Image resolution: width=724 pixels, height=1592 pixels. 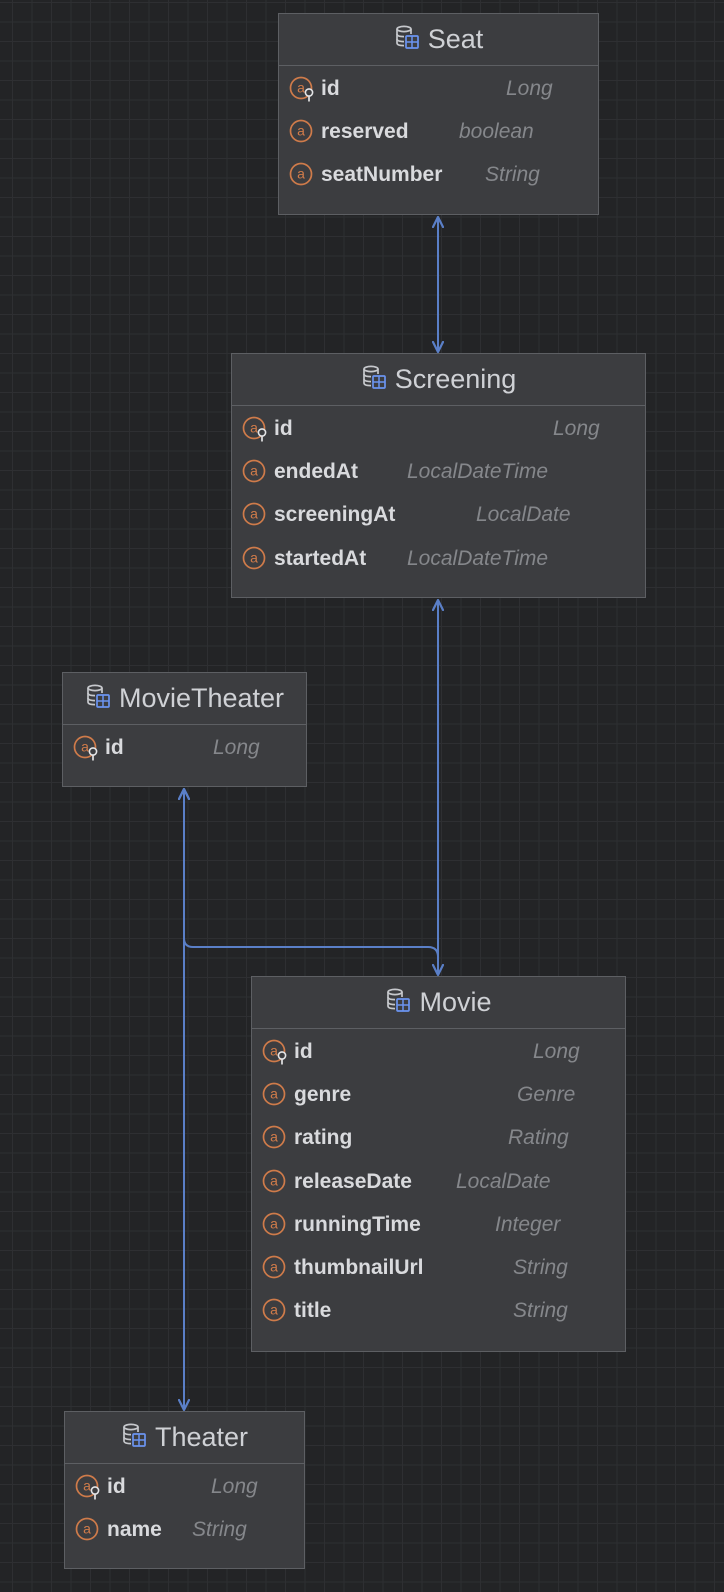 I want to click on entity-header: Seat, so click(x=438, y=40).